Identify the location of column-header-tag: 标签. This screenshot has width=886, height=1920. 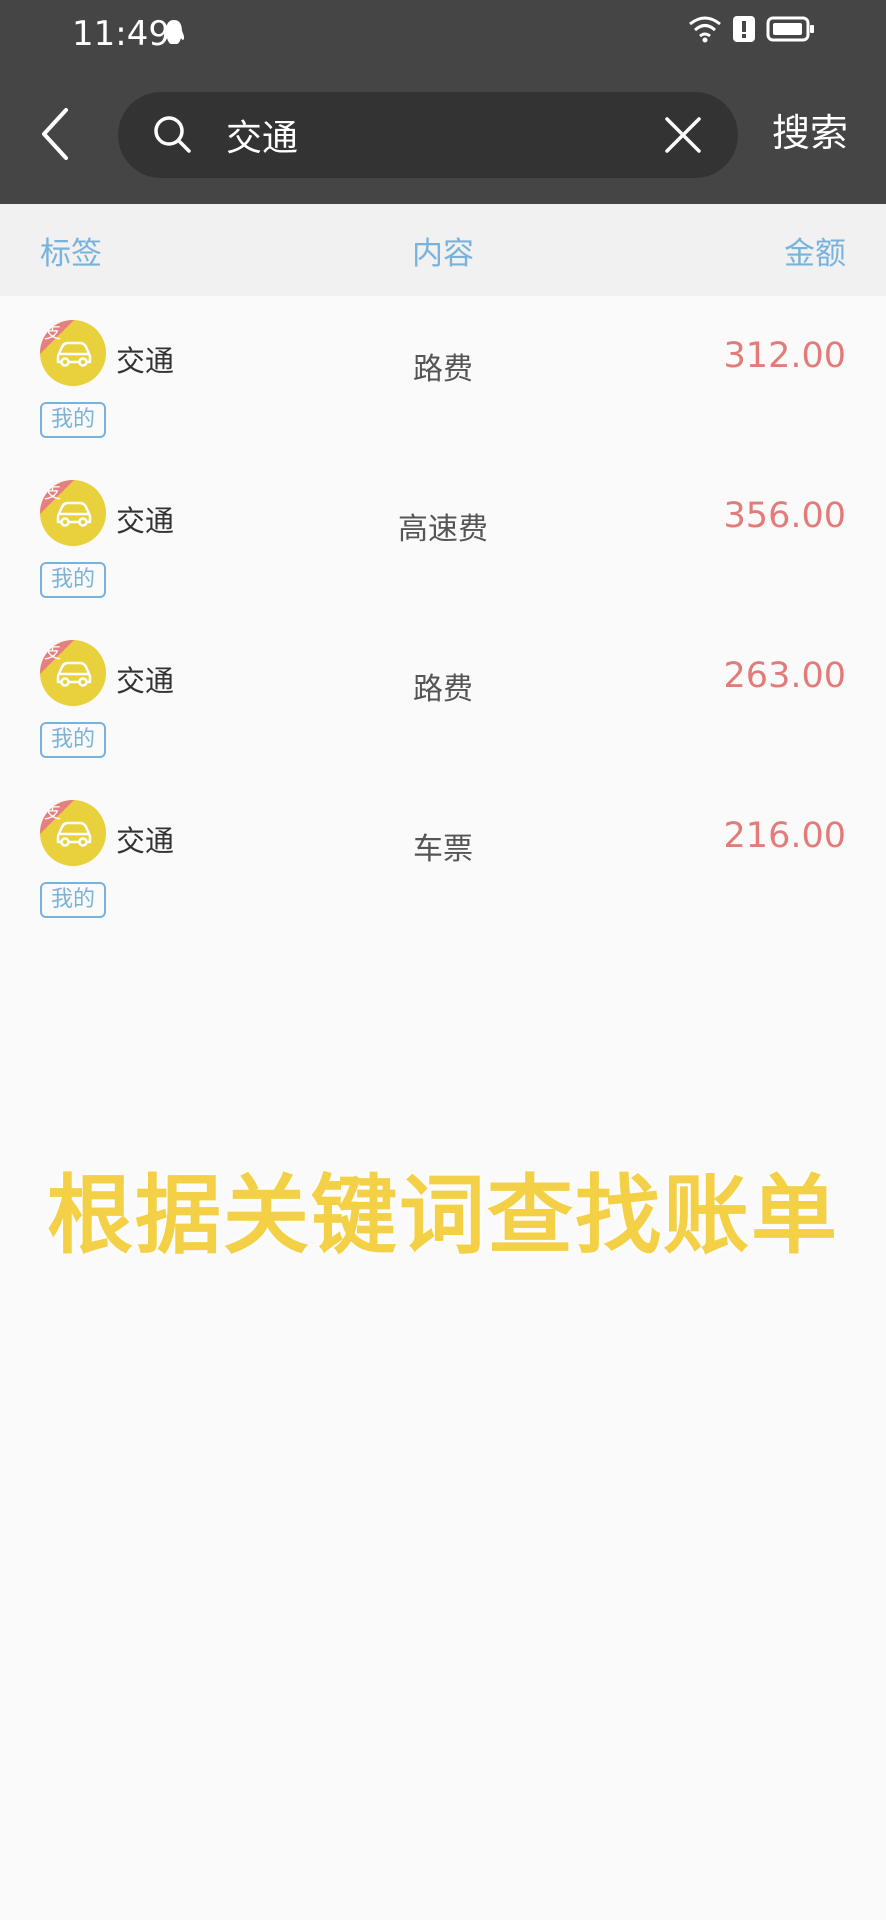
(71, 254).